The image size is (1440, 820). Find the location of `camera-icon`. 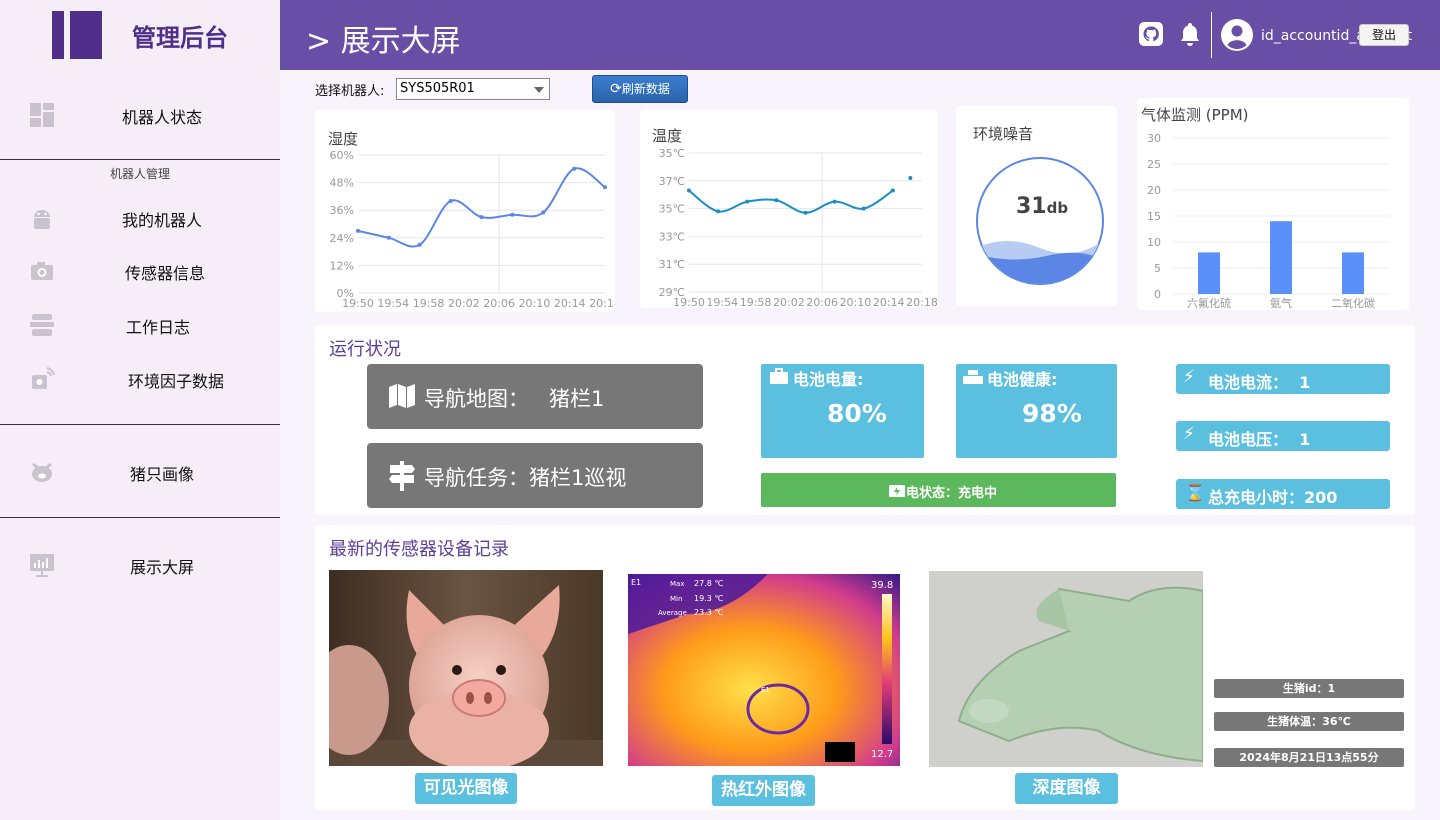

camera-icon is located at coordinates (42, 271).